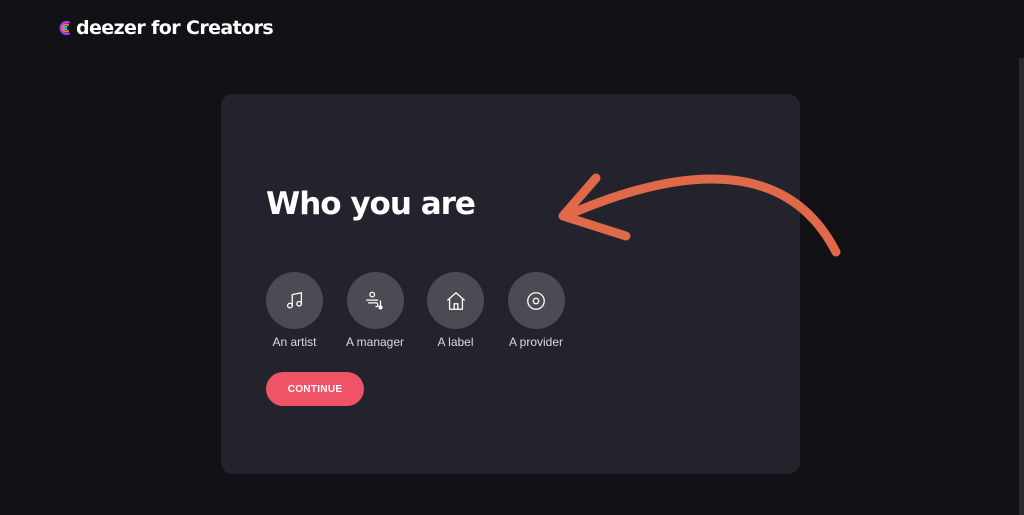 This screenshot has width=1024, height=515. Describe the element at coordinates (536, 342) in the screenshot. I see `option-label: A provider` at that location.